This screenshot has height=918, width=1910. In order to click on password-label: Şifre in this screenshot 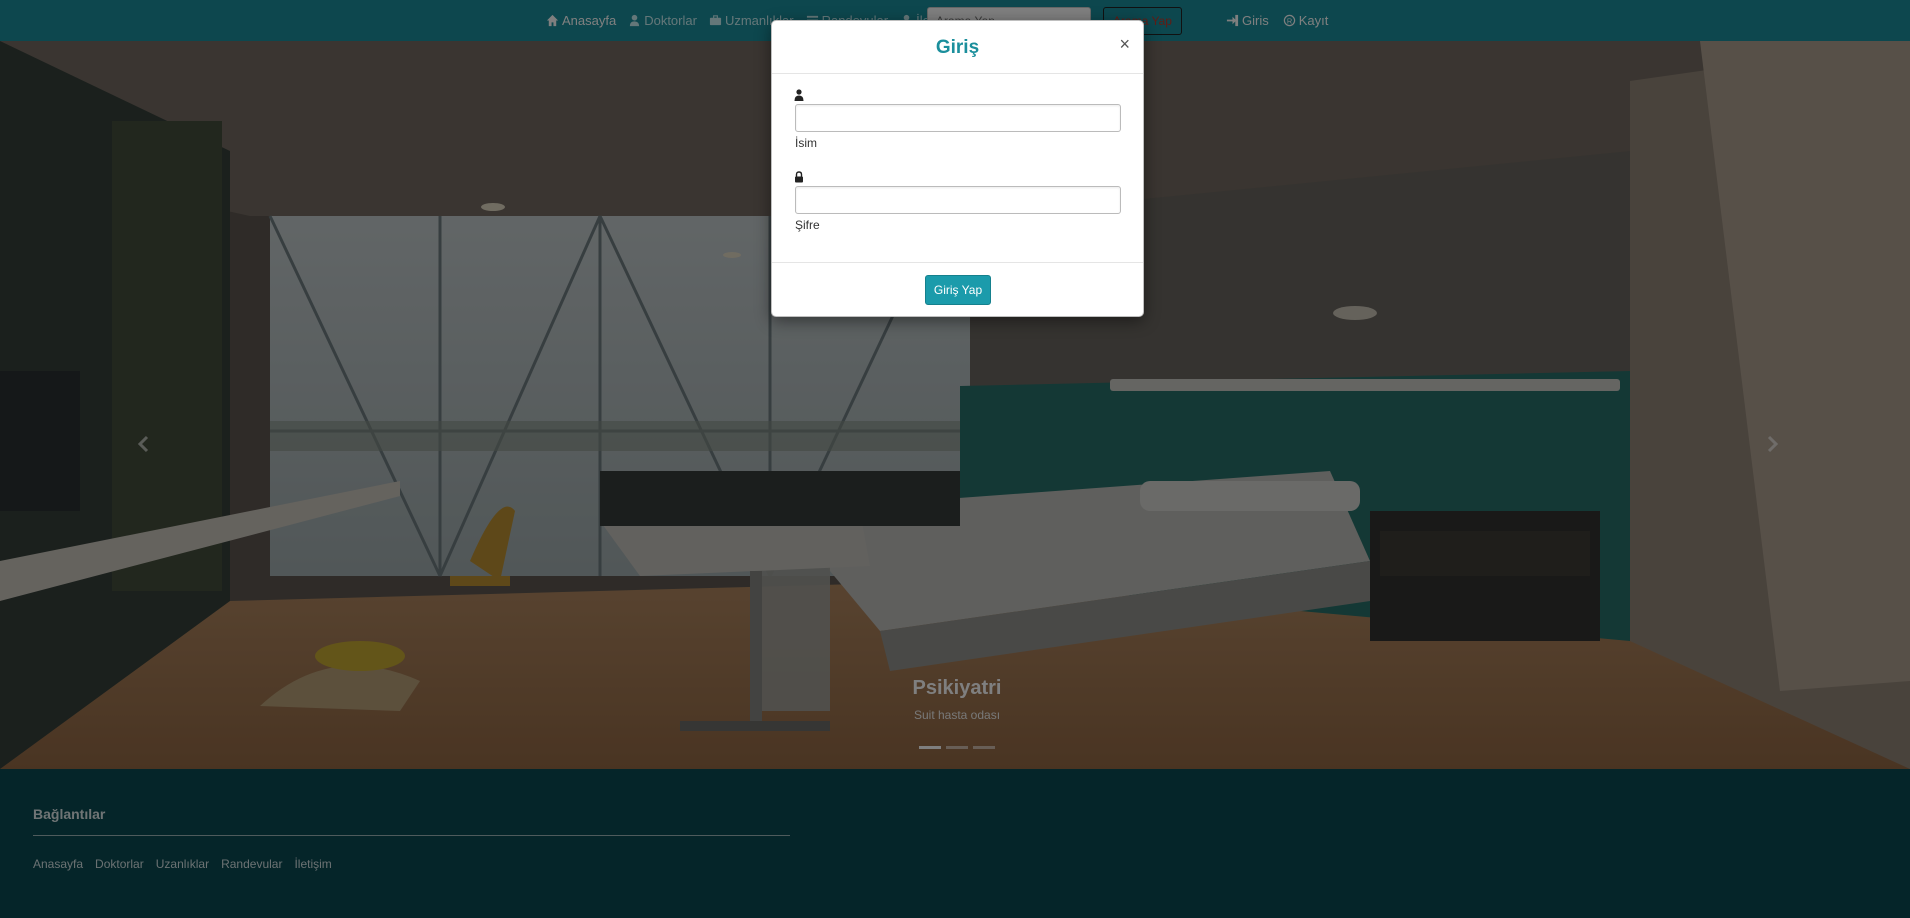, I will do `click(807, 225)`.